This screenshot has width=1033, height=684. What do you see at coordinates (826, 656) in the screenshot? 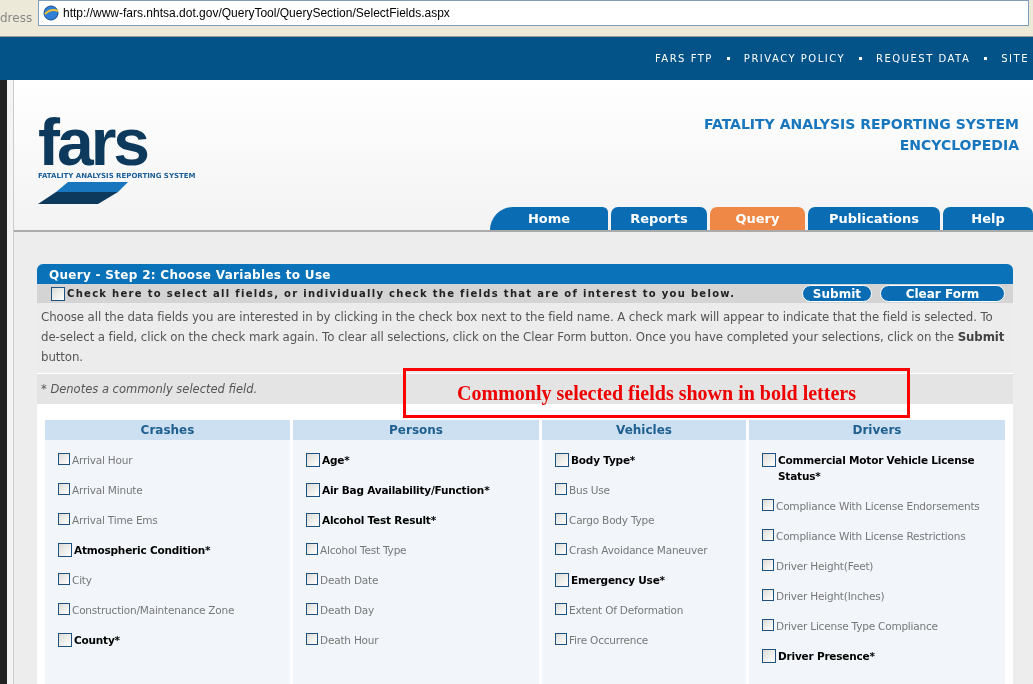
I see `field-label: Driver Presence*` at bounding box center [826, 656].